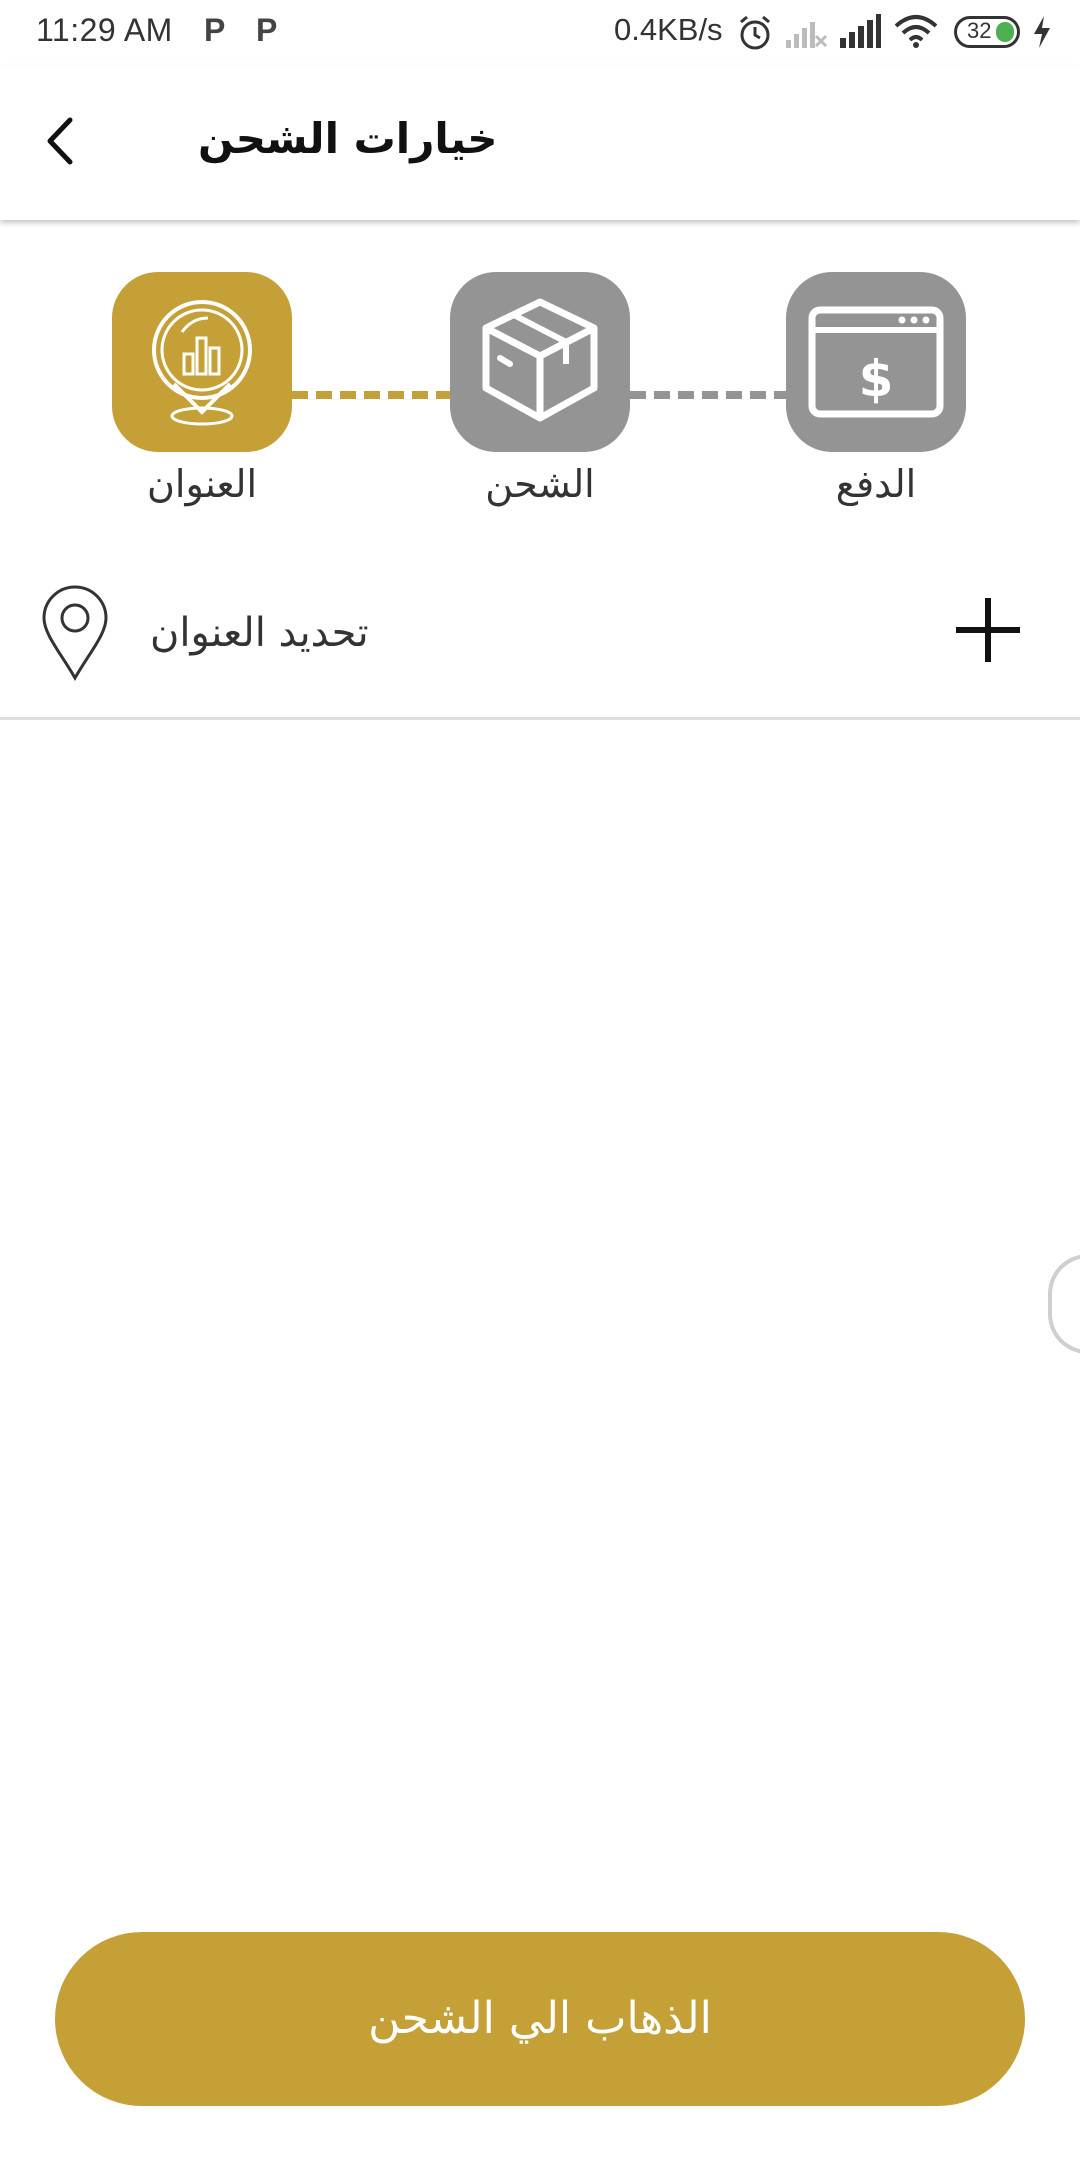 The width and height of the screenshot is (1080, 2160). What do you see at coordinates (916, 31) in the screenshot?
I see `wifi-icon` at bounding box center [916, 31].